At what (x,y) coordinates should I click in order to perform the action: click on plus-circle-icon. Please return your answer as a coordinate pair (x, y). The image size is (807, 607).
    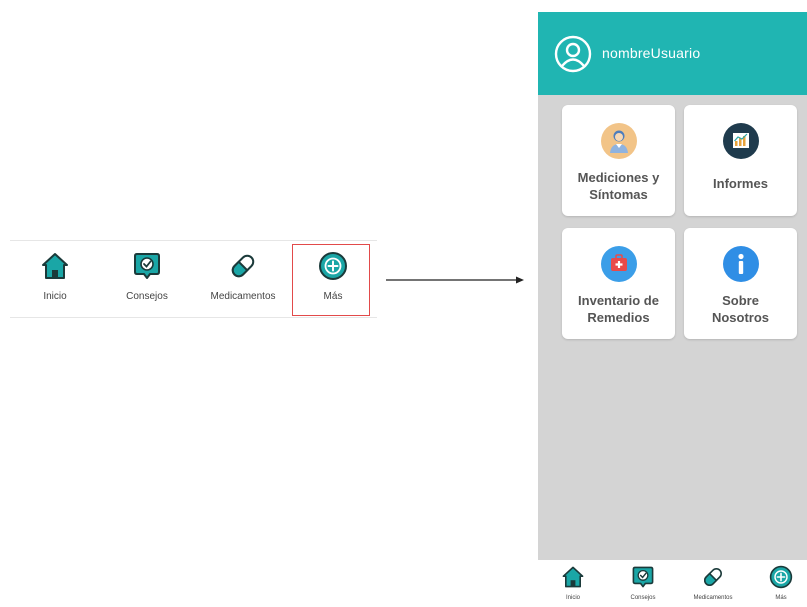
    Looking at the image, I should click on (781, 577).